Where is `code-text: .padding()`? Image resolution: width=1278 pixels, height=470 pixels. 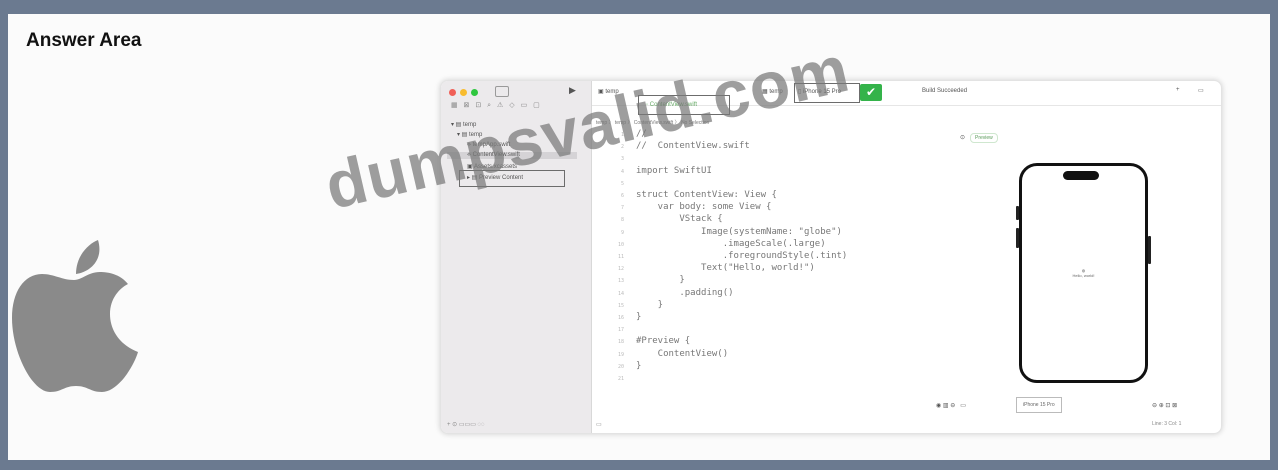 code-text: .padding() is located at coordinates (685, 292).